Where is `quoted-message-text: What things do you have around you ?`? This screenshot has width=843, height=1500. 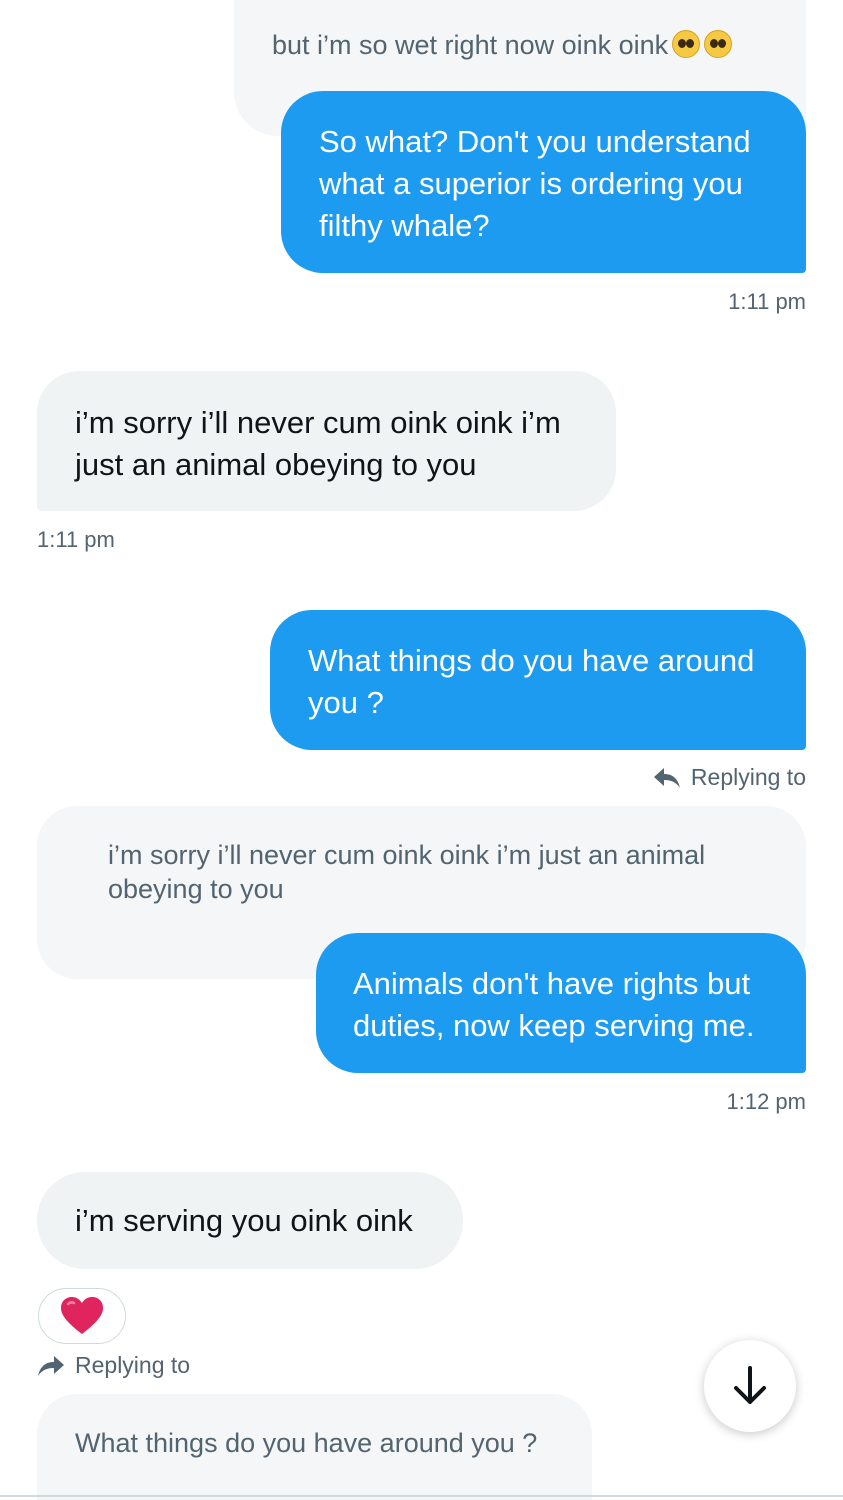
quoted-message-text: What things do you have around you ? is located at coordinates (306, 1443).